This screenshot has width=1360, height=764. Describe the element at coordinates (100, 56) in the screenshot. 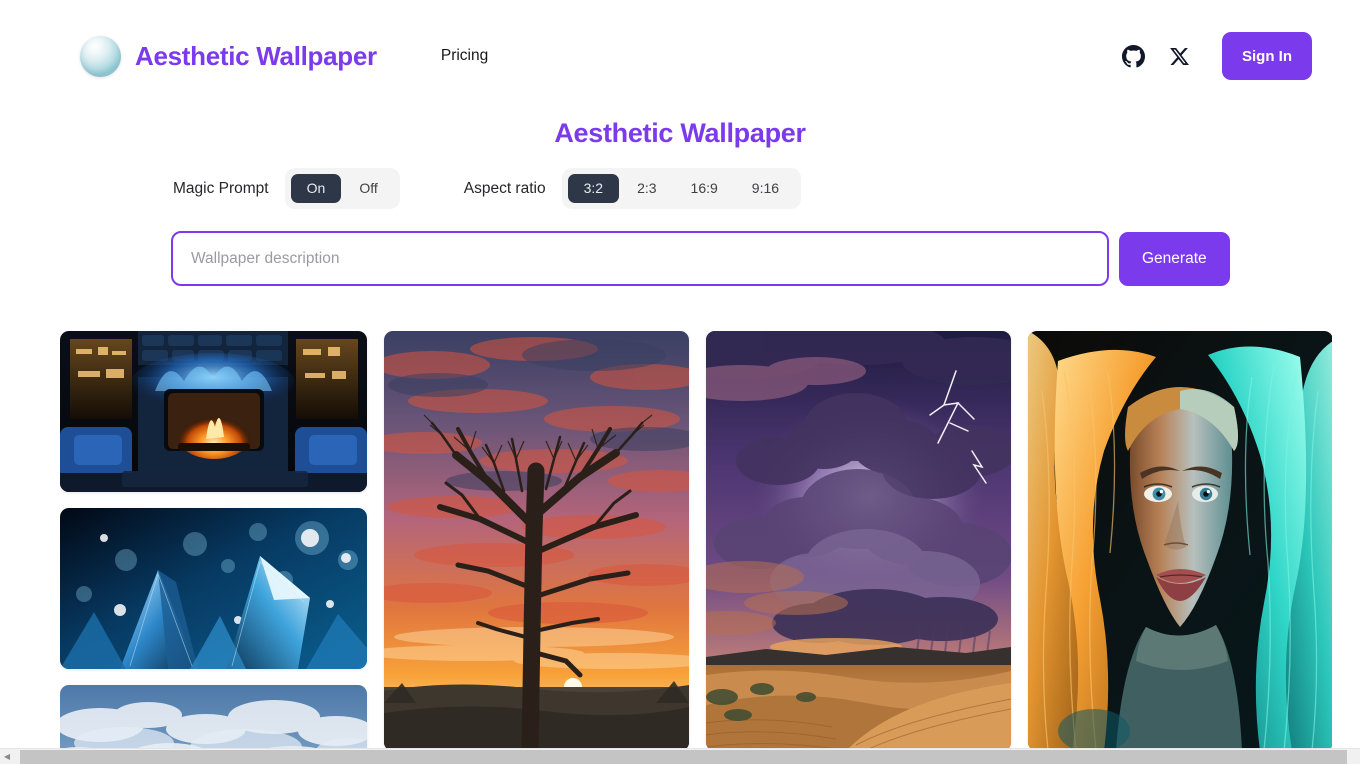

I see `sphere-logo-icon` at that location.